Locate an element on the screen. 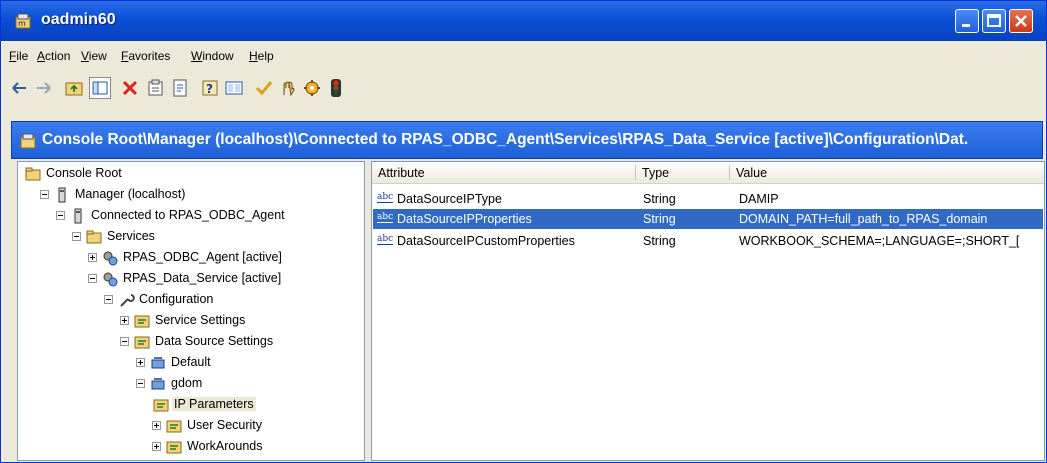  menu-view: View is located at coordinates (94, 56).